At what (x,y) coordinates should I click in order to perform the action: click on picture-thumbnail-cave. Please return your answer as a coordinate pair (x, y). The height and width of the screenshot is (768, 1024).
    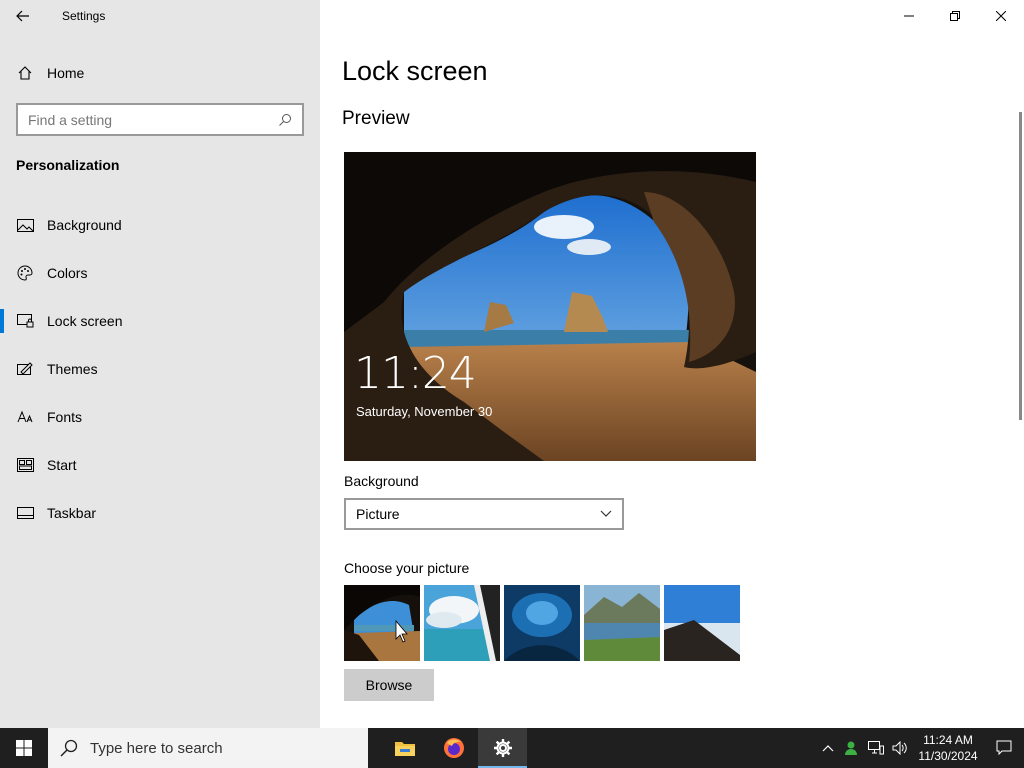
    Looking at the image, I should click on (382, 623).